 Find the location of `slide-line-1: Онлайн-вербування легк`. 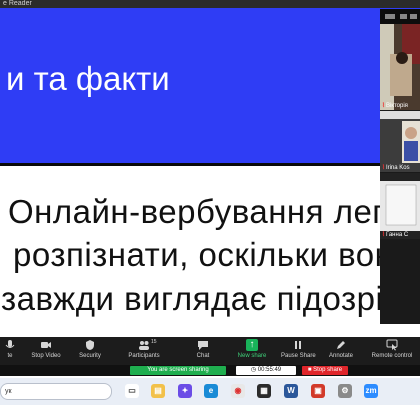

slide-line-1: Онлайн-вербування легк is located at coordinates (204, 211).